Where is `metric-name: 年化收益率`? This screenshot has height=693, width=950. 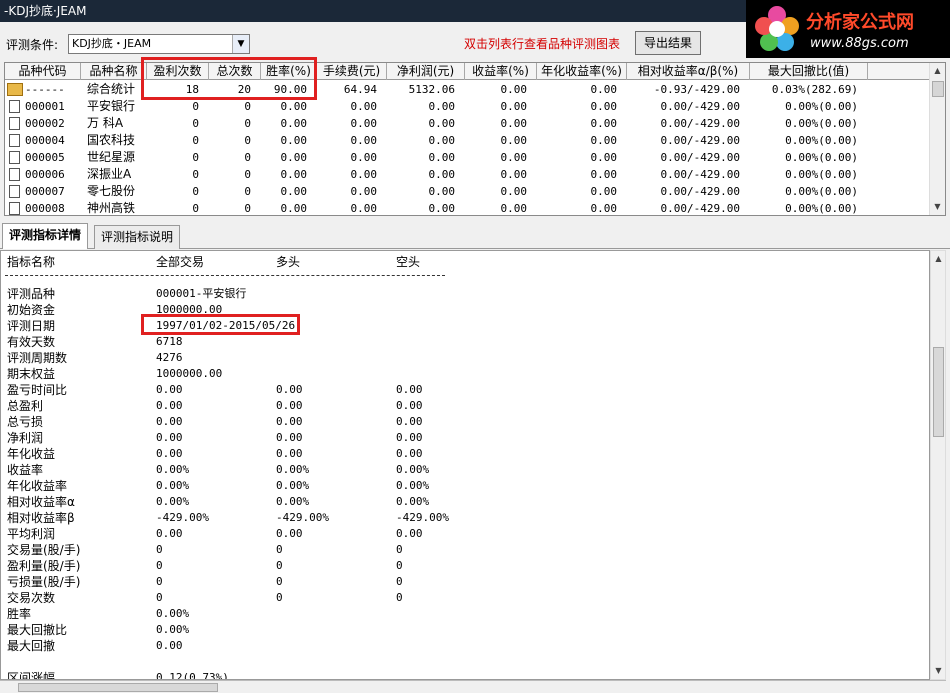
metric-name: 年化收益率 is located at coordinates (37, 486).